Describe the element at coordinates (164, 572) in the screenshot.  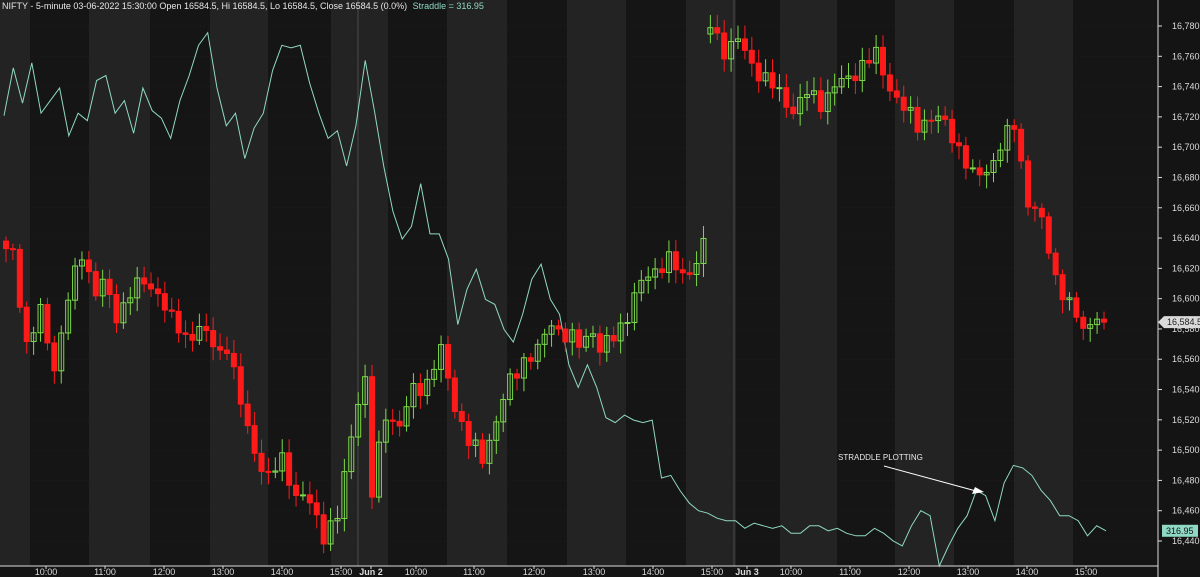
I see `x-tick-label: 12:00` at that location.